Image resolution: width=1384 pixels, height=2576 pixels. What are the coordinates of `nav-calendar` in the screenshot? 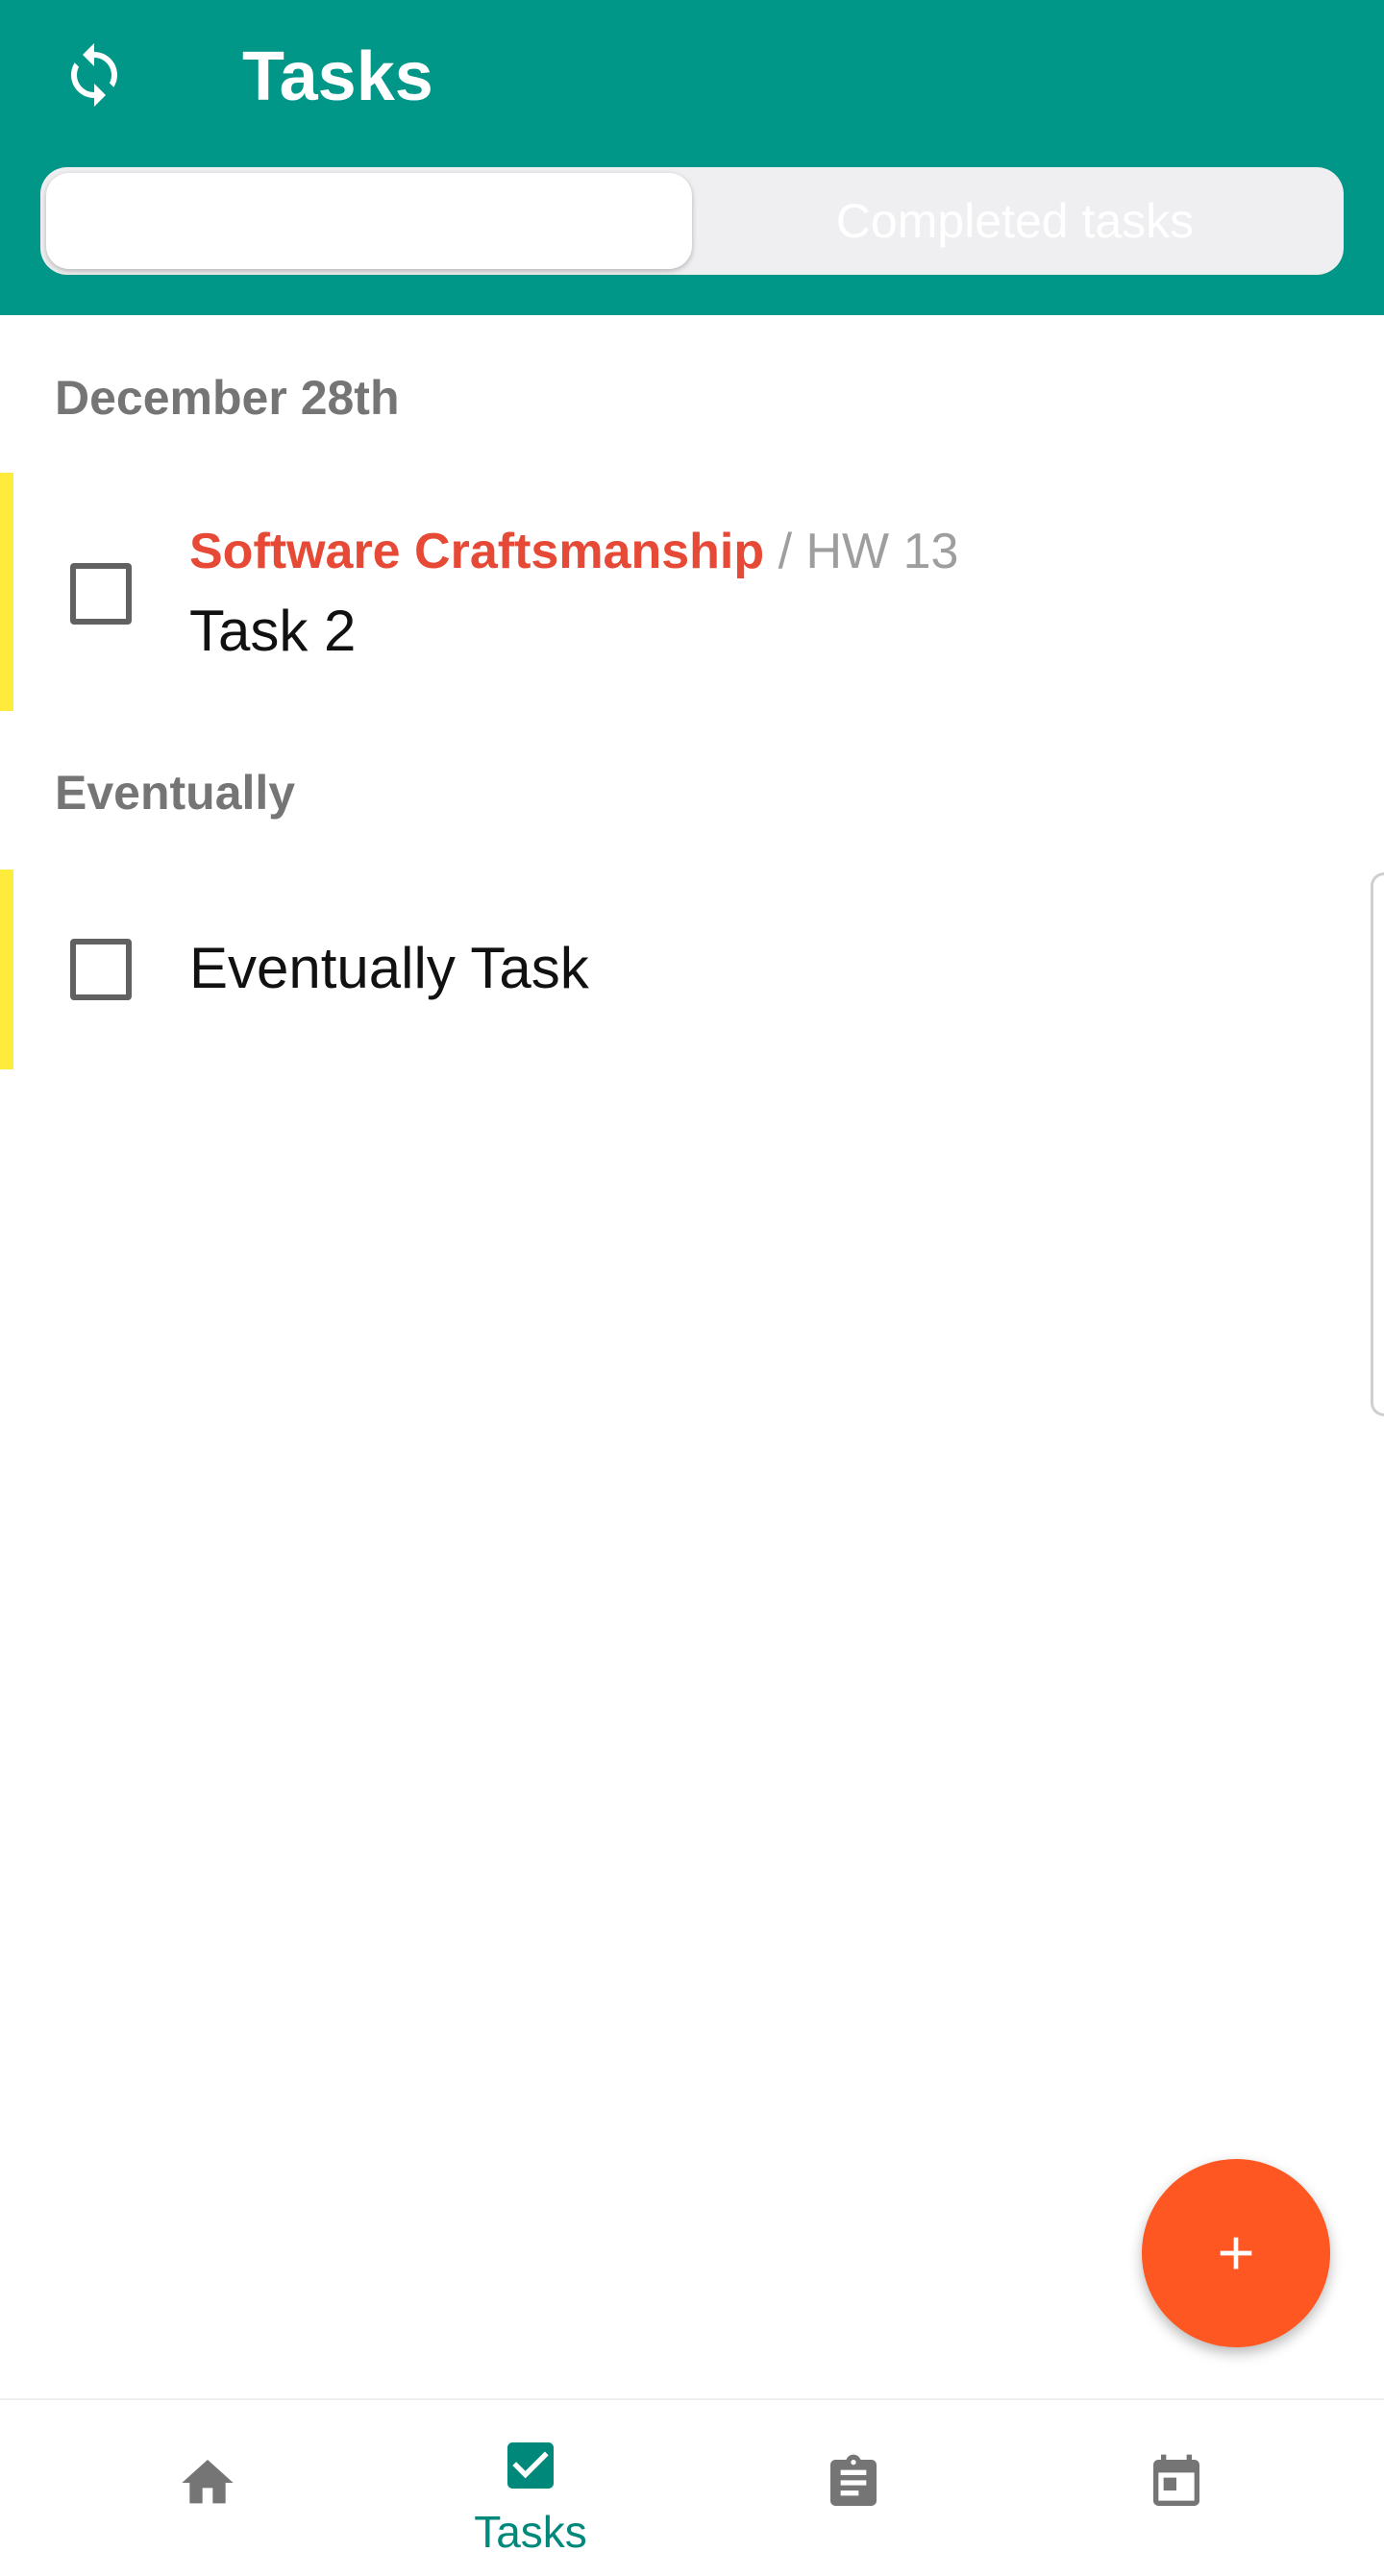 It's located at (1176, 2488).